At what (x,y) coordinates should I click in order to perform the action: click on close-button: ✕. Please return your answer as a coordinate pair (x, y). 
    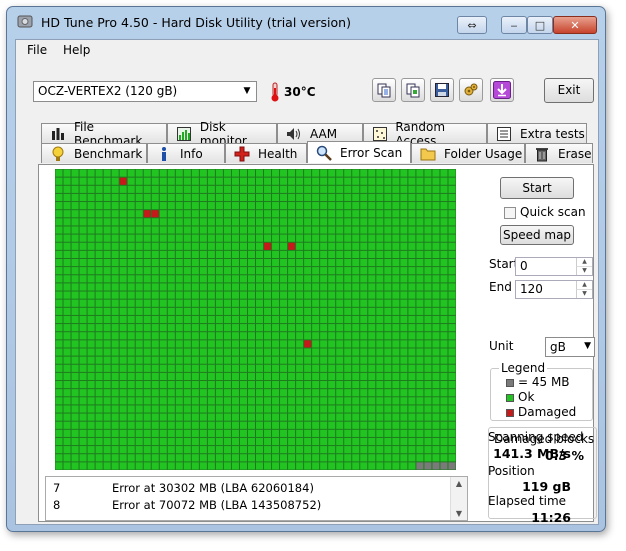
    Looking at the image, I should click on (575, 25).